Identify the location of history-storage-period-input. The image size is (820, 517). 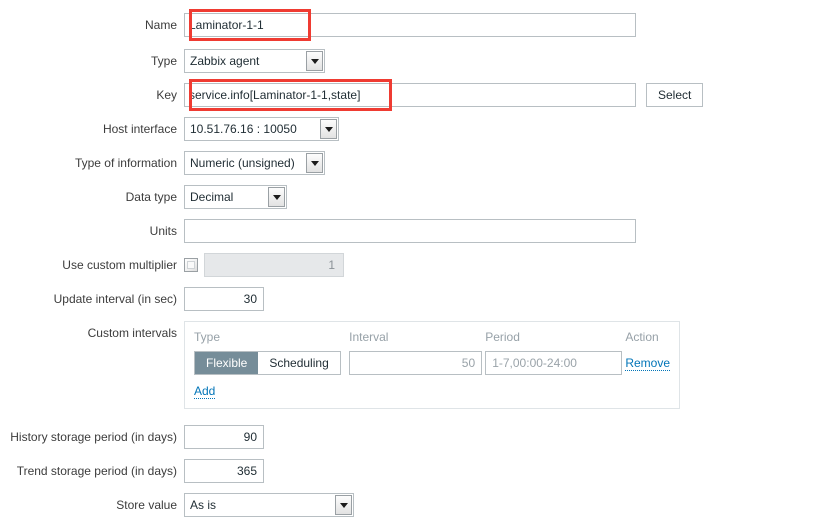
(224, 437).